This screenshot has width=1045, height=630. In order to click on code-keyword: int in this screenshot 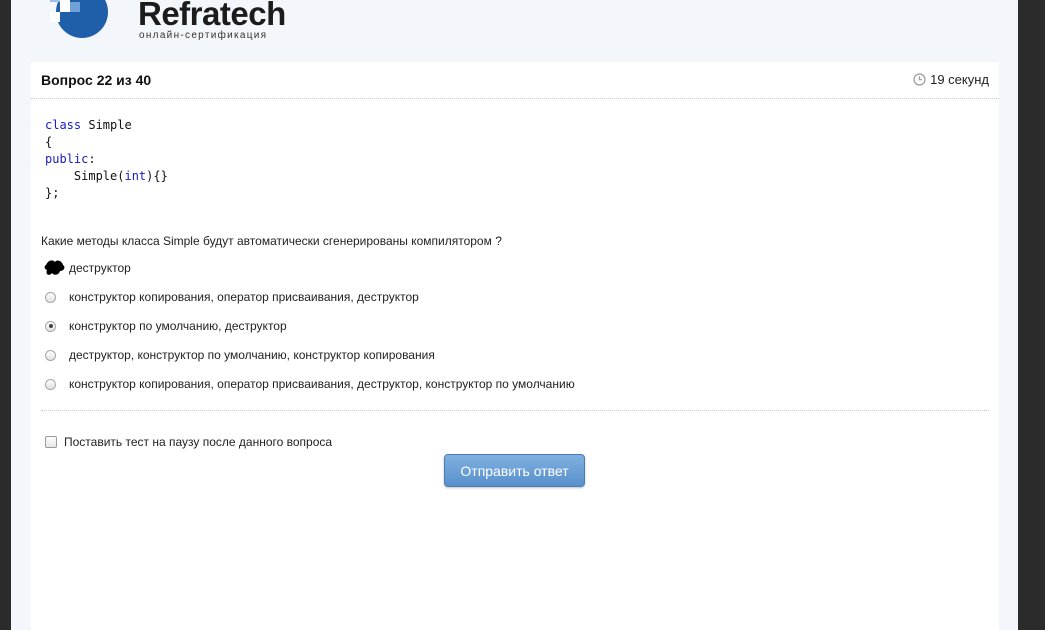, I will do `click(135, 176)`.